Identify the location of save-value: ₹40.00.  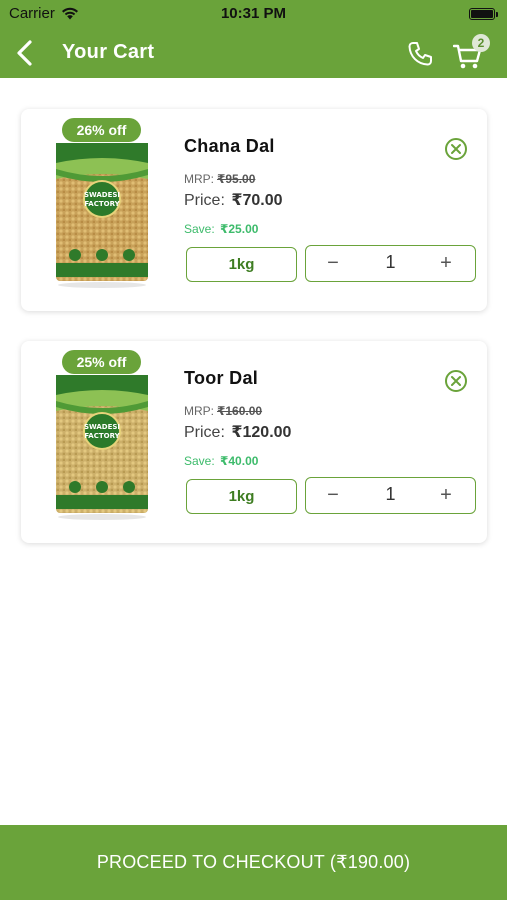
(239, 461).